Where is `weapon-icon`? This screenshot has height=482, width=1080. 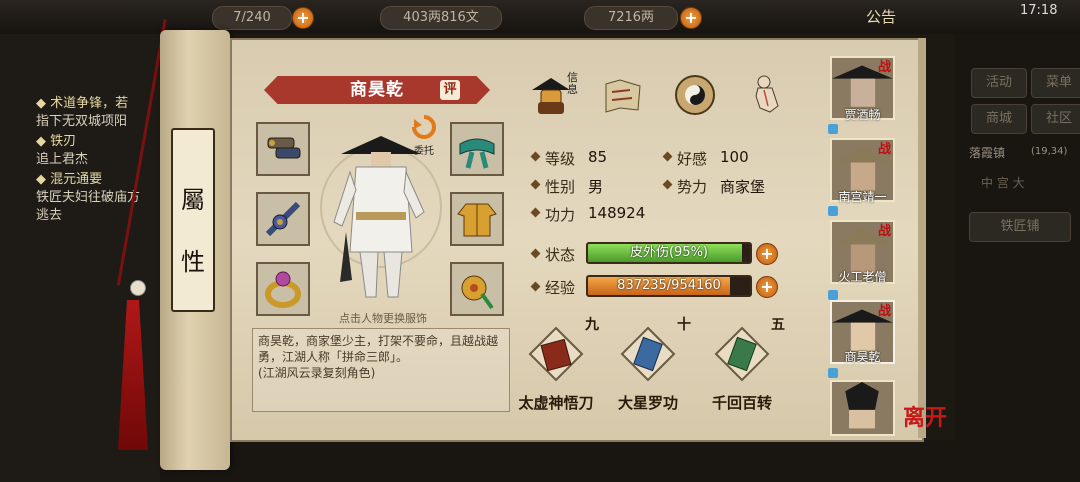 weapon-icon is located at coordinates (283, 219).